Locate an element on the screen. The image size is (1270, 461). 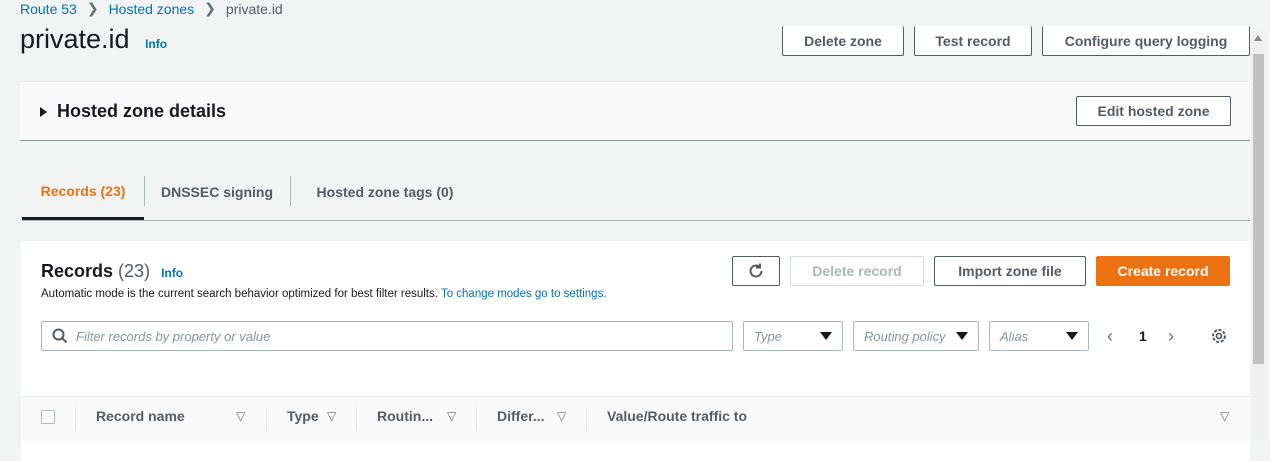
current-page-number: 1 is located at coordinates (1143, 336).